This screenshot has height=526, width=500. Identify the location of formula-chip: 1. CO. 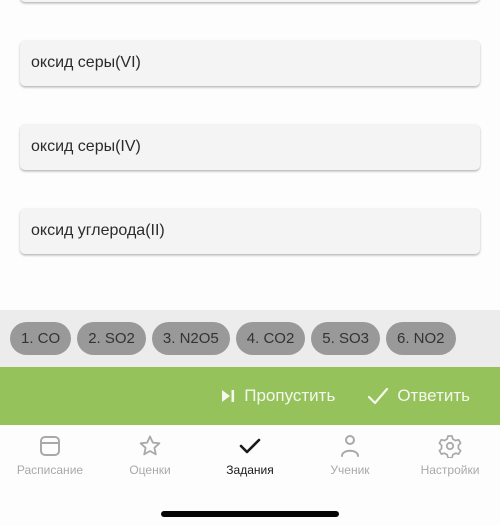
(41, 338).